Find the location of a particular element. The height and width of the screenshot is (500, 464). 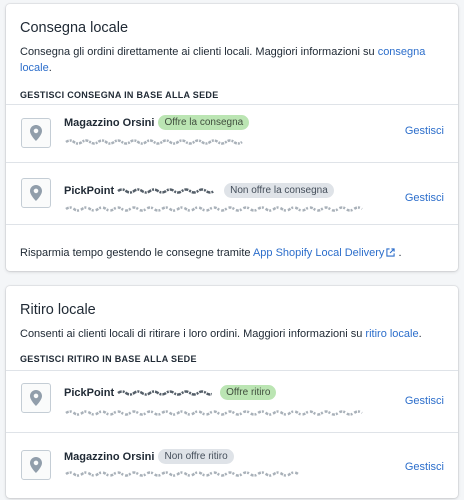

local-pickup-learn-more-link: ritiro locale is located at coordinates (391, 334).